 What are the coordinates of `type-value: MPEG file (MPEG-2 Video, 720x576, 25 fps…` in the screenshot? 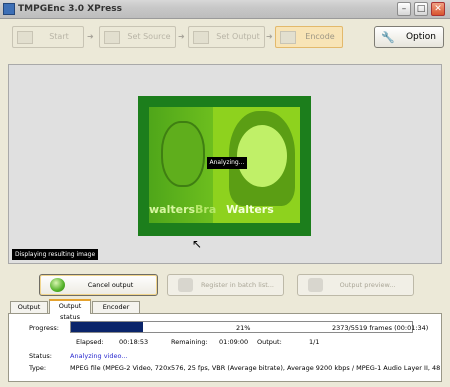 It's located at (255, 368).